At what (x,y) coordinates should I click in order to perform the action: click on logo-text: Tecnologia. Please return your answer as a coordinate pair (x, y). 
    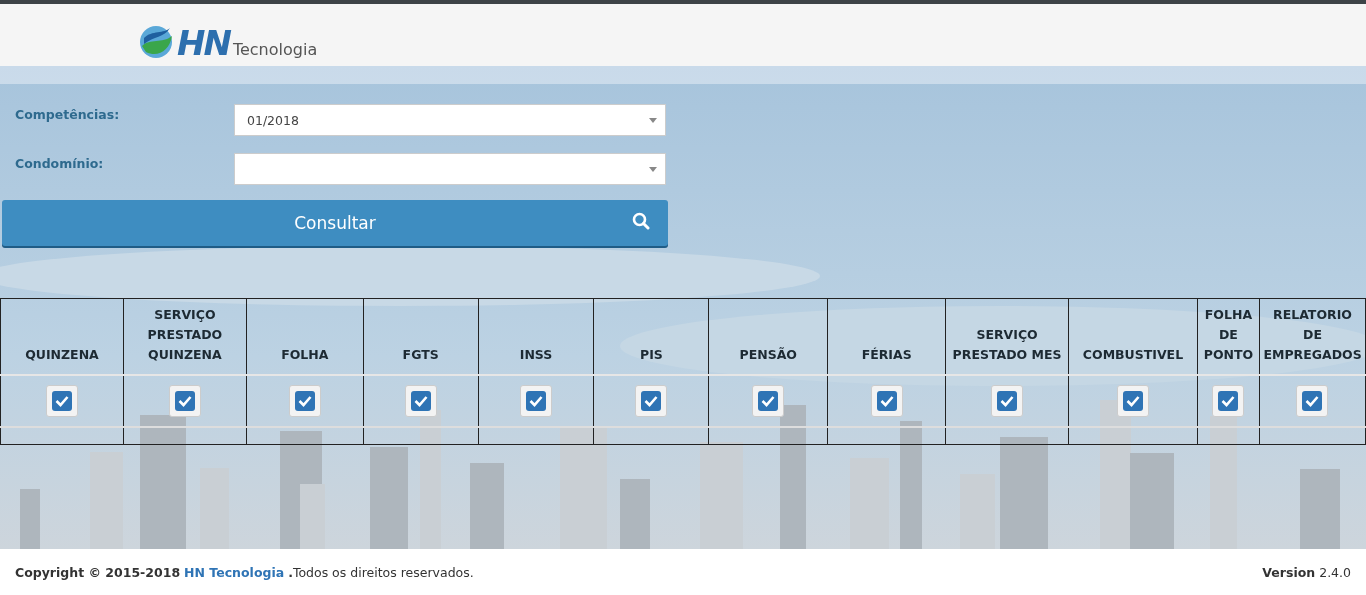
    Looking at the image, I should click on (275, 51).